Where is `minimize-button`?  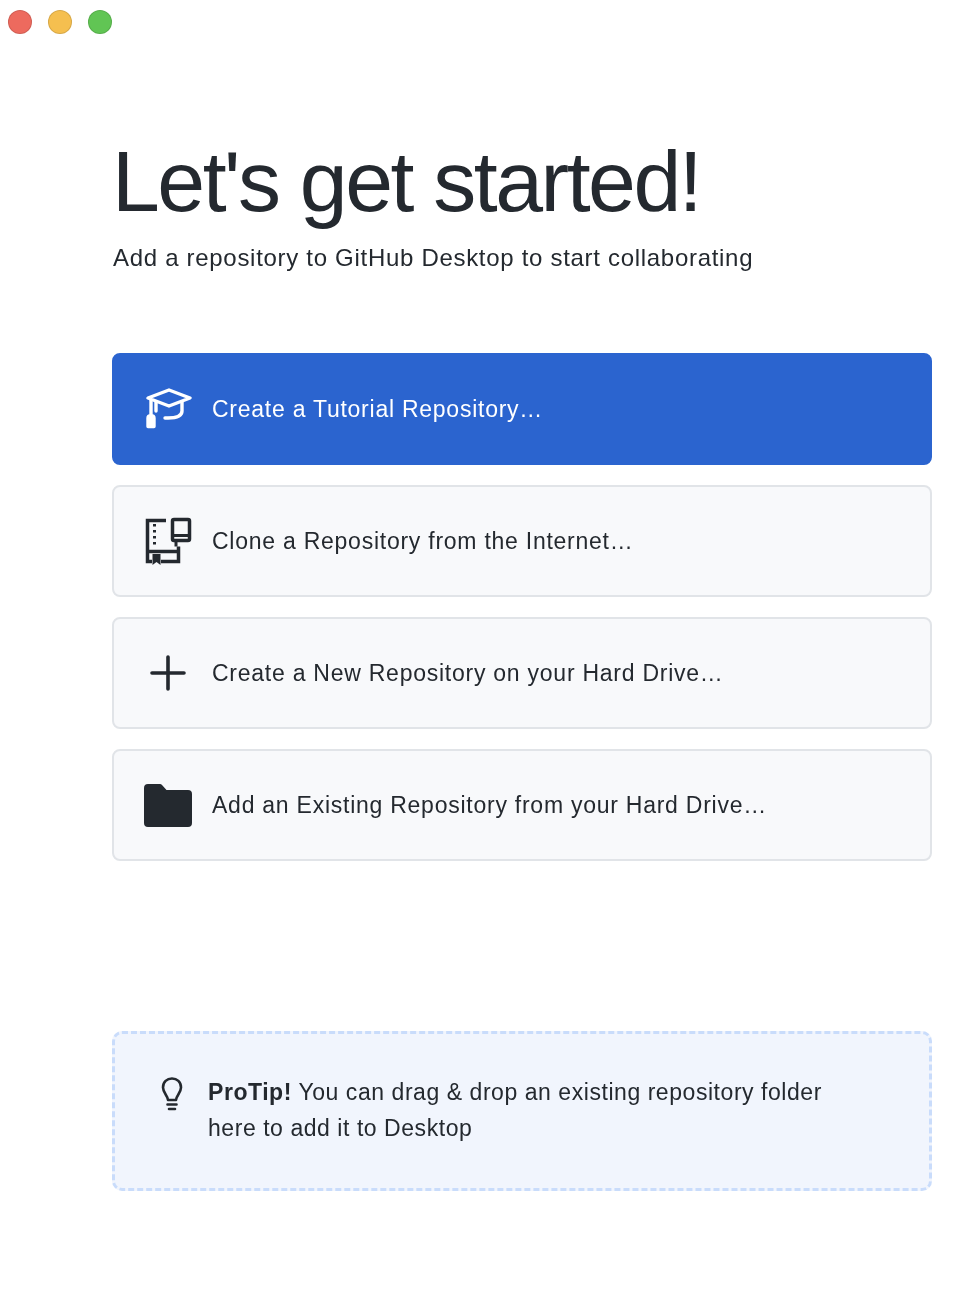
minimize-button is located at coordinates (60, 22).